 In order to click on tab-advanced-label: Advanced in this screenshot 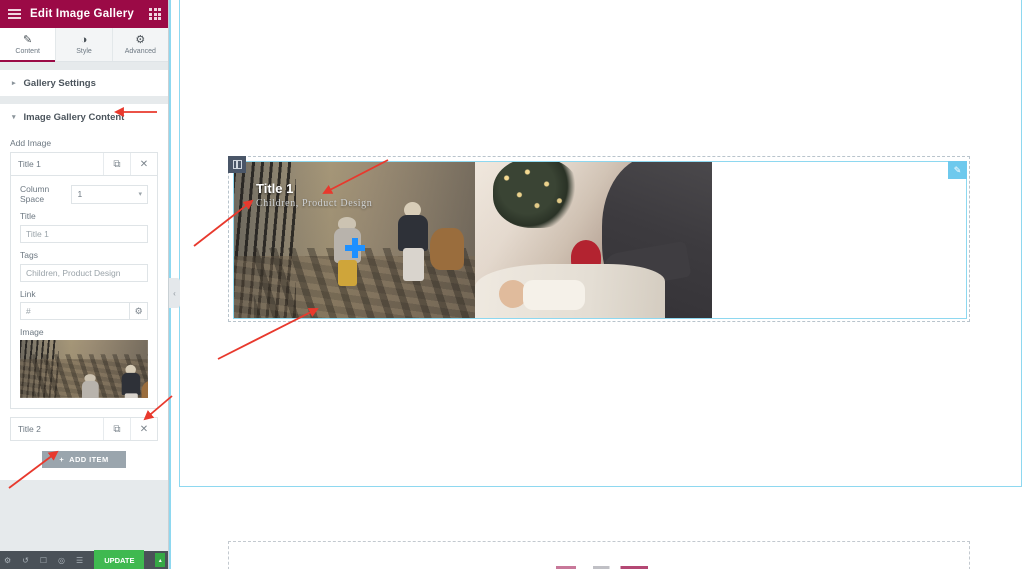, I will do `click(140, 51)`.